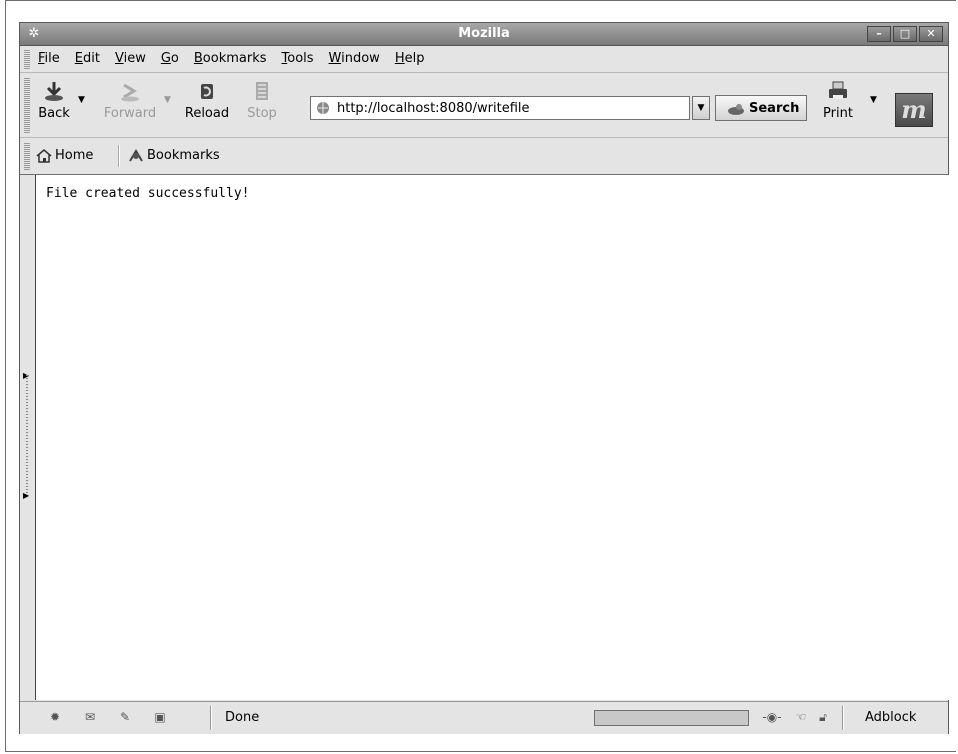  What do you see at coordinates (823, 718) in the screenshot?
I see `security-lock-icon: 🔓︎` at bounding box center [823, 718].